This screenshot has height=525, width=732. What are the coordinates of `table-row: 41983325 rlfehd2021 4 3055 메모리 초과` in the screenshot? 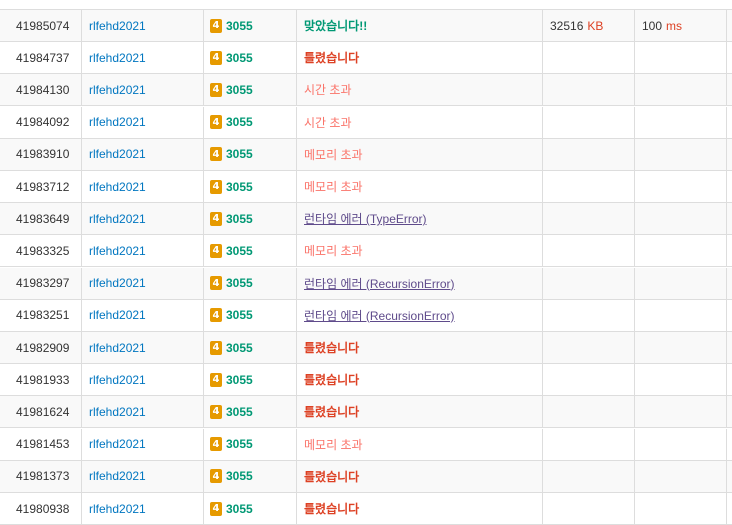 It's located at (366, 251).